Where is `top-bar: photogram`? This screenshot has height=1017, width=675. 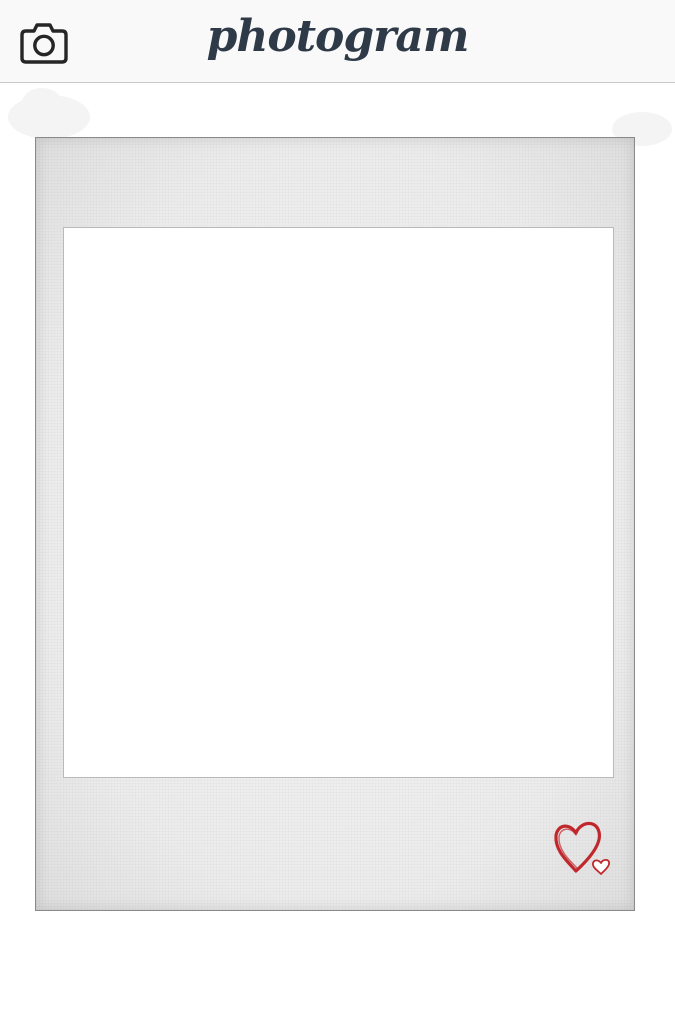
top-bar: photogram is located at coordinates (337, 41).